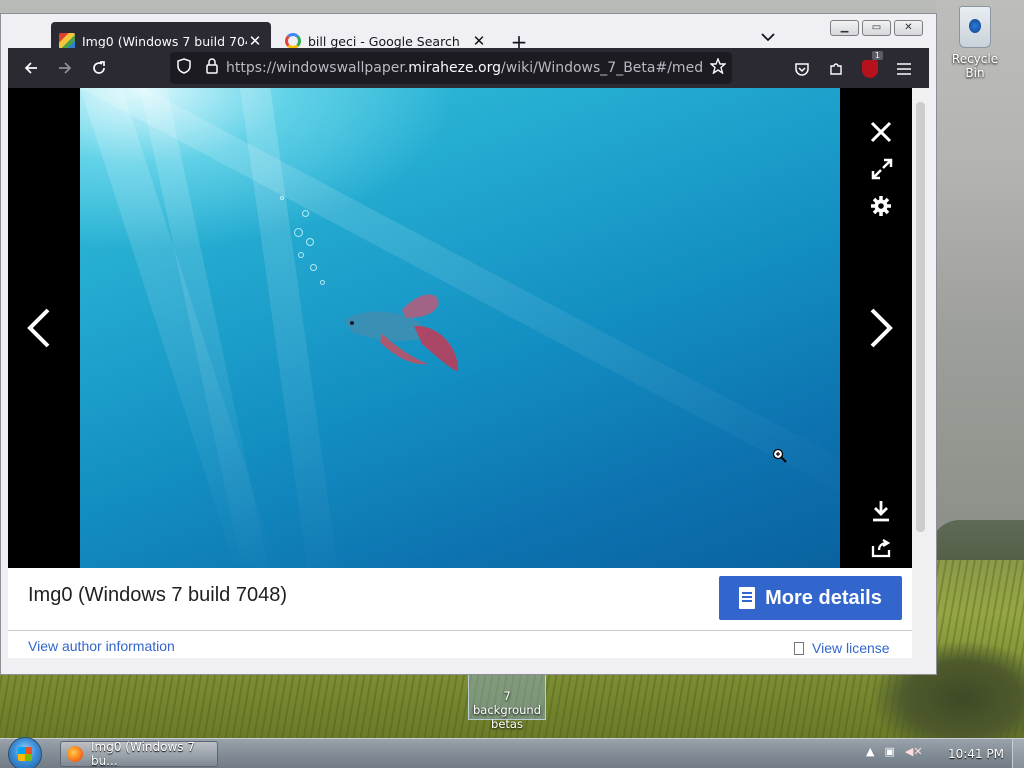 The height and width of the screenshot is (768, 1024). I want to click on minimize-button: ▁, so click(844, 28).